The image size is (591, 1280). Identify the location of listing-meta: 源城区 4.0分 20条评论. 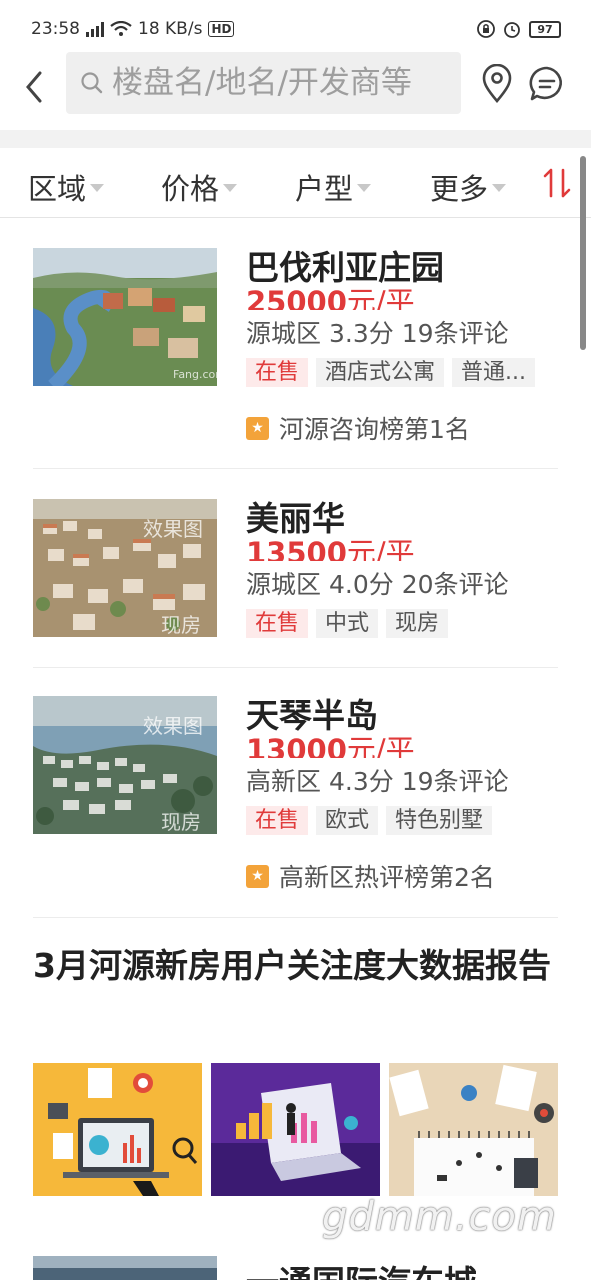
(377, 584).